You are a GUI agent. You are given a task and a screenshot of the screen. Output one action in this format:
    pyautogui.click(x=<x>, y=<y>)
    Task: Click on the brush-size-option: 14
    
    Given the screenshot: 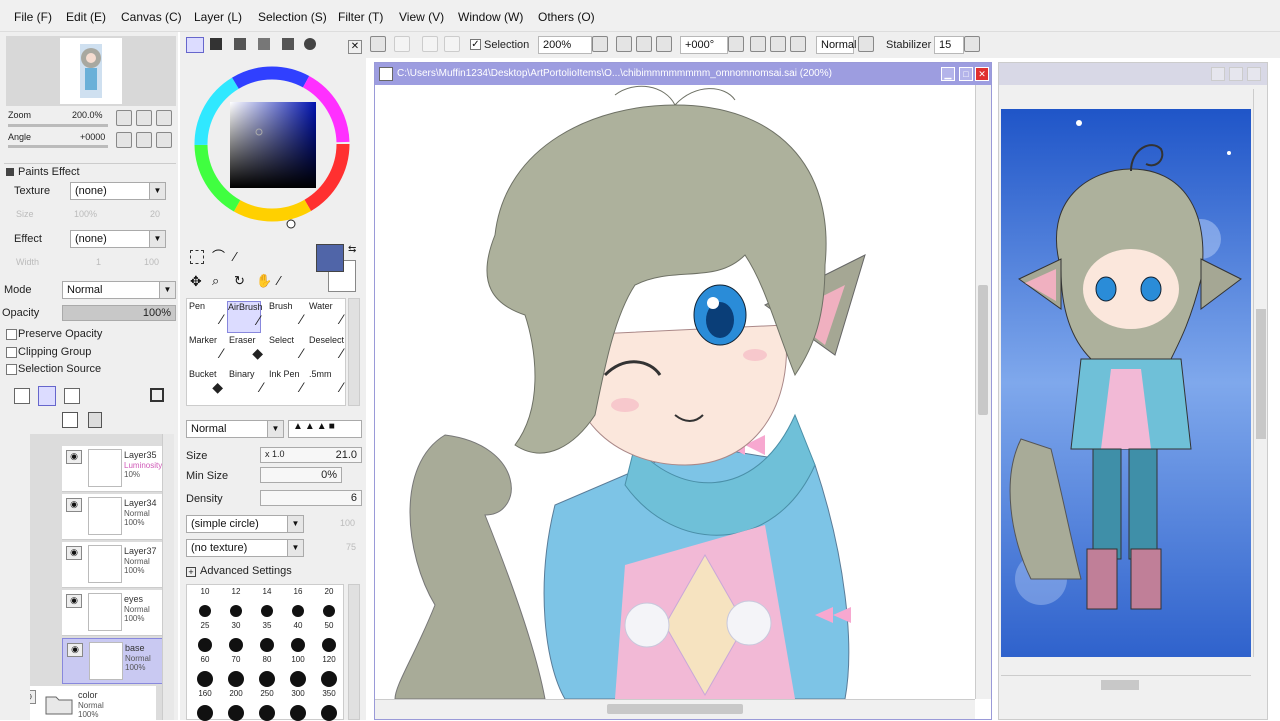 What is the action you would take?
    pyautogui.click(x=267, y=603)
    